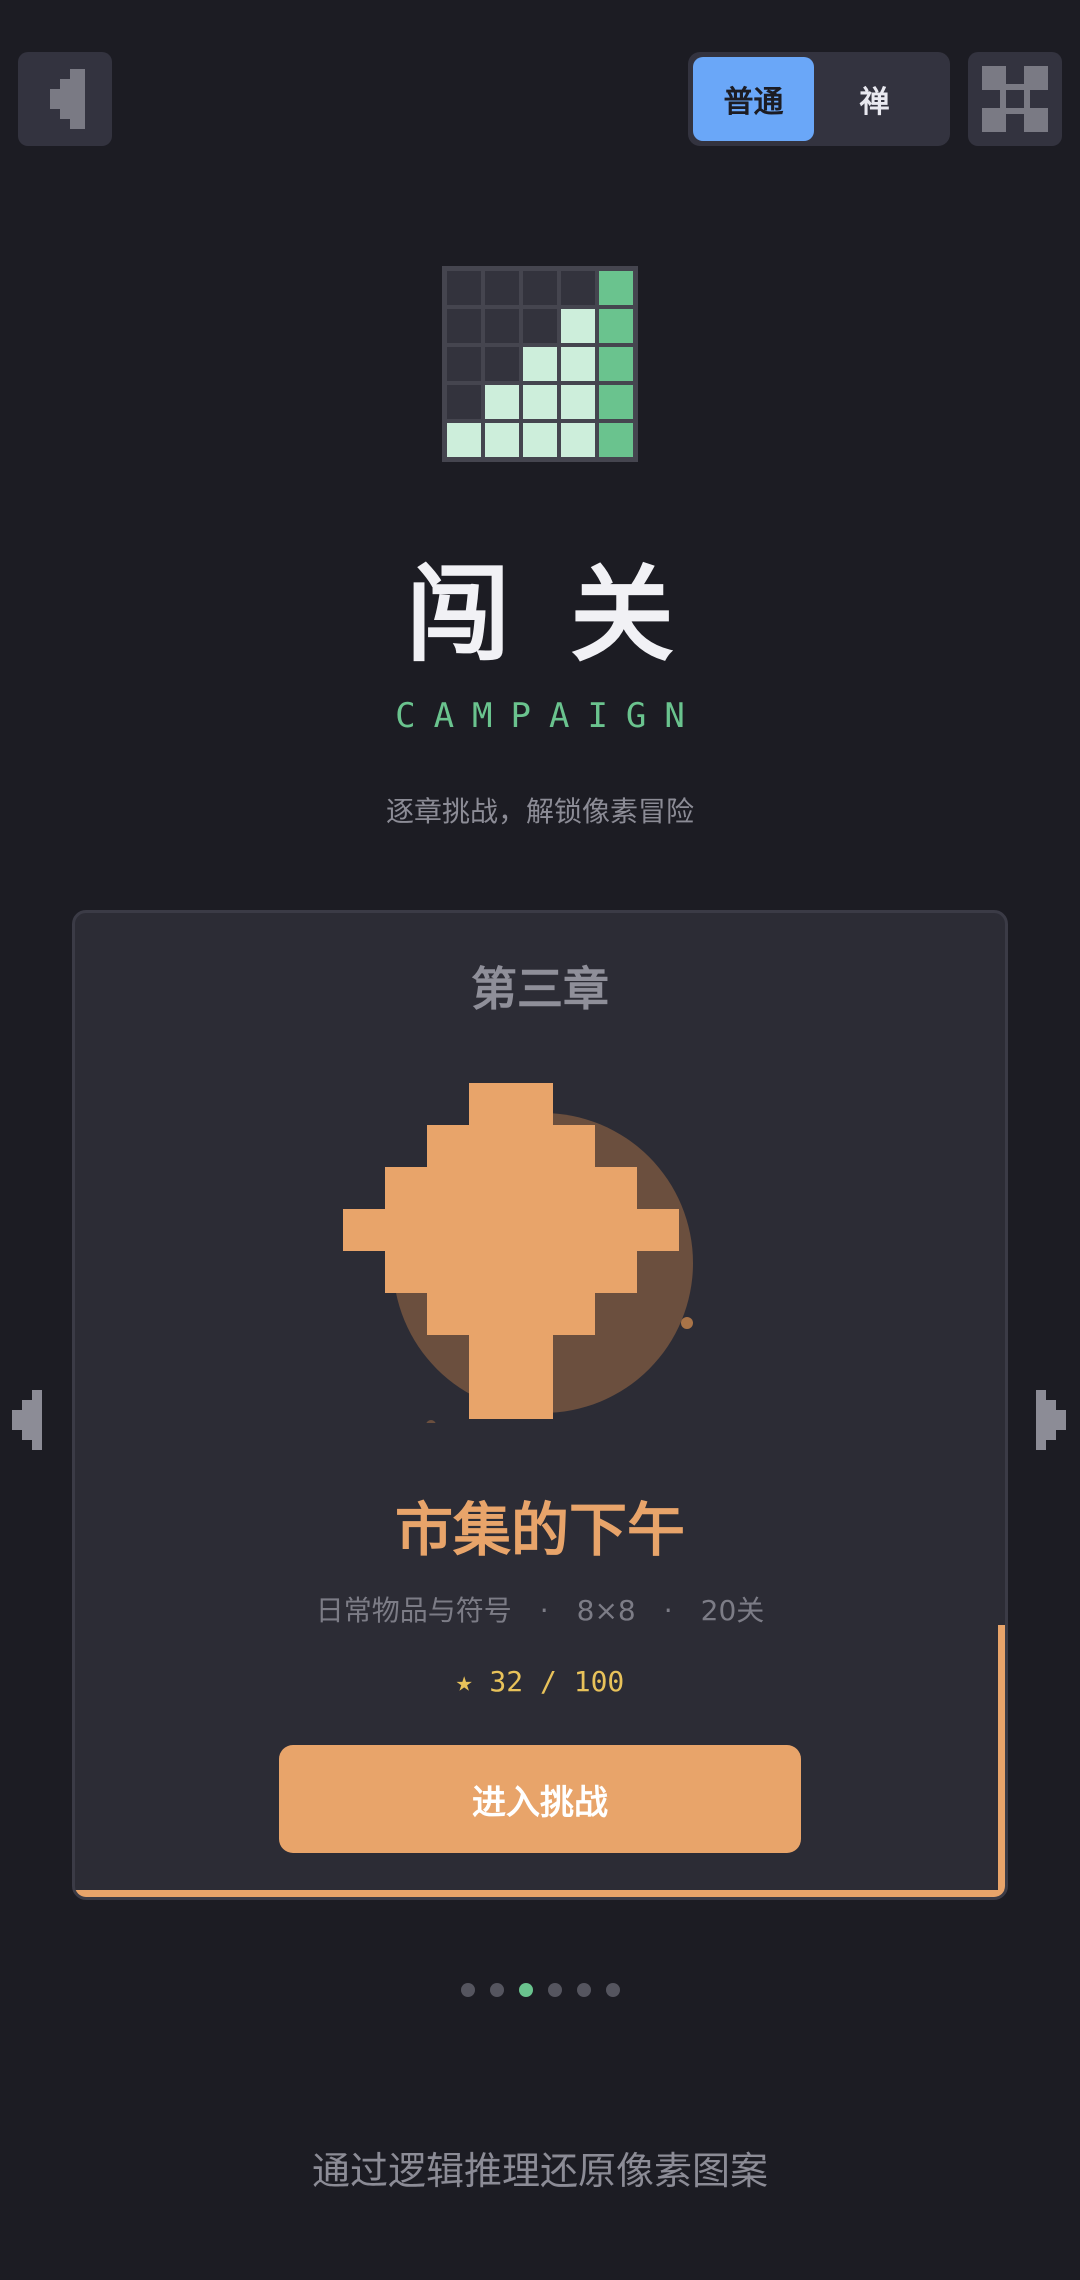  Describe the element at coordinates (67, 99) in the screenshot. I see `pixel-left-arrow-icon` at that location.